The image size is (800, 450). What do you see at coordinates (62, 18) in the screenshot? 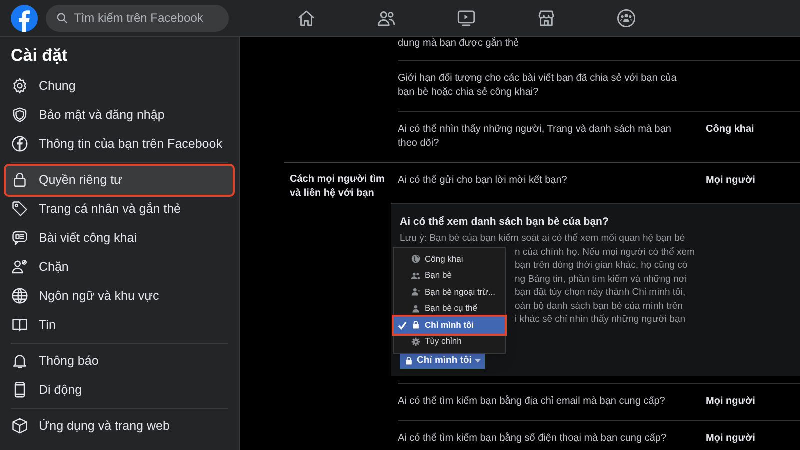
I see `search-icon` at bounding box center [62, 18].